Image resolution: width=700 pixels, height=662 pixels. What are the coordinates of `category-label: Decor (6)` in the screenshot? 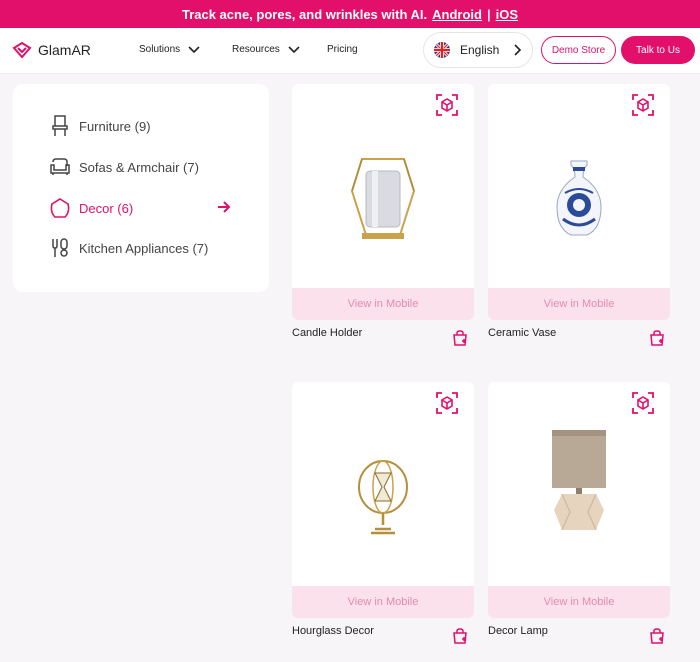 It's located at (106, 208).